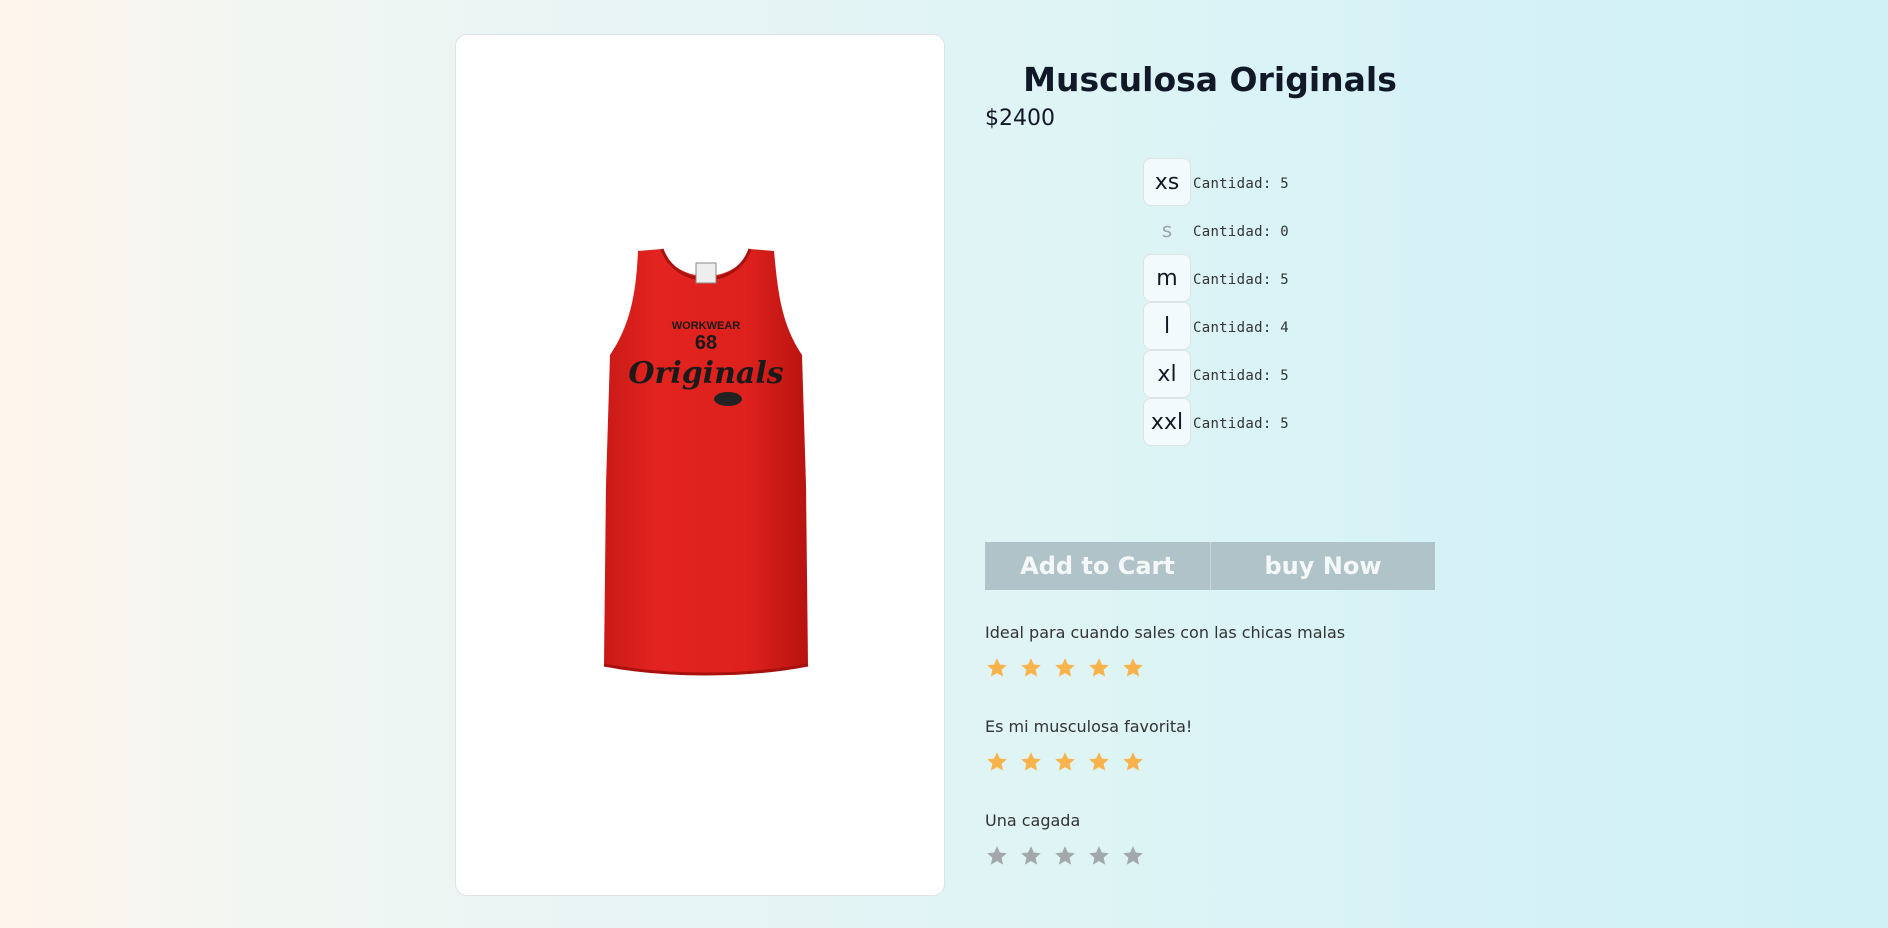 The height and width of the screenshot is (928, 1888). Describe the element at coordinates (705, 373) in the screenshot. I see `print-line3: Originals` at that location.